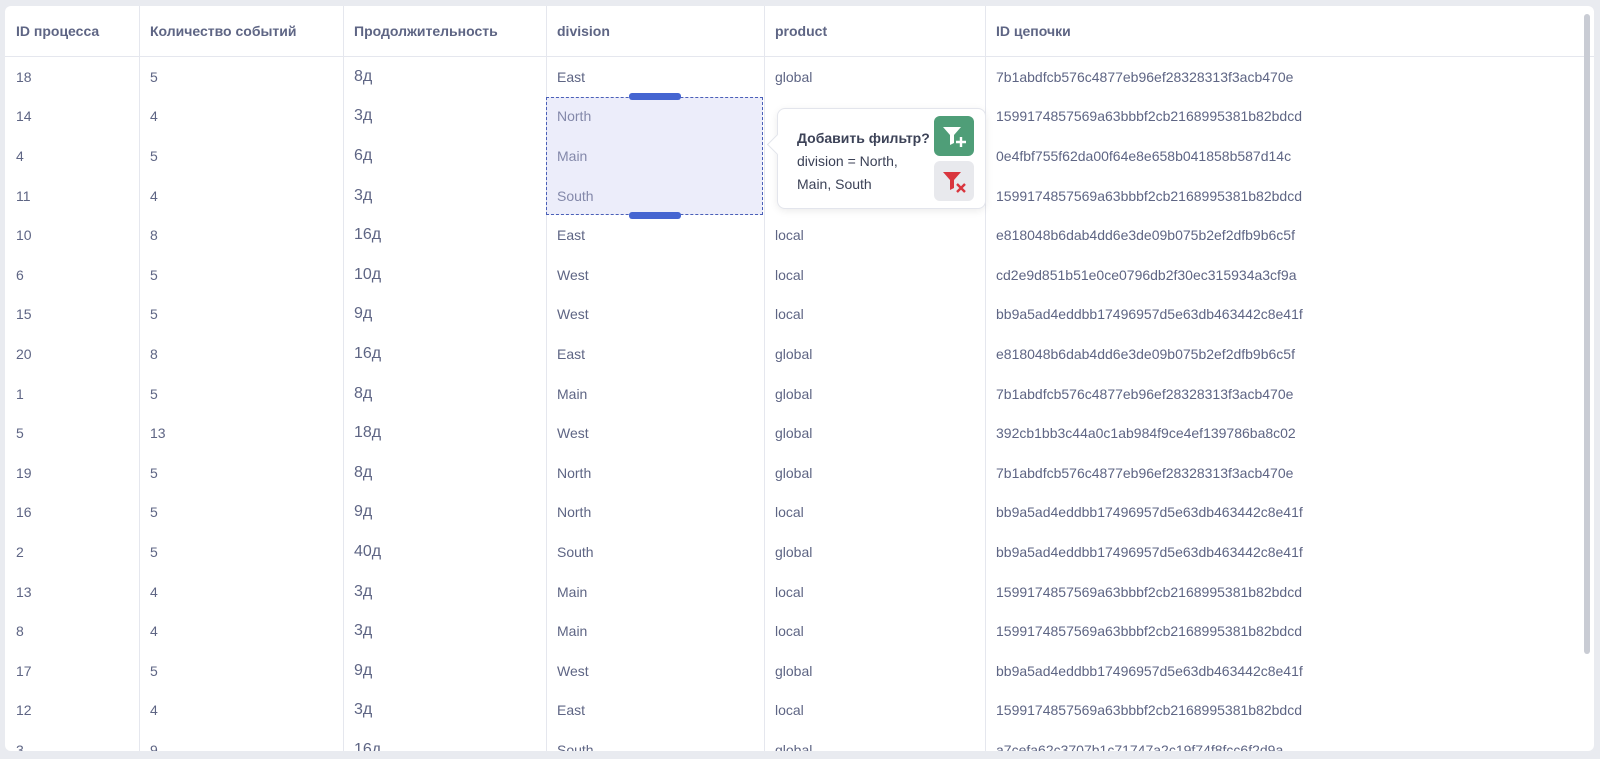 The height and width of the screenshot is (759, 1600). I want to click on cell-duration: 10д, so click(444, 275).